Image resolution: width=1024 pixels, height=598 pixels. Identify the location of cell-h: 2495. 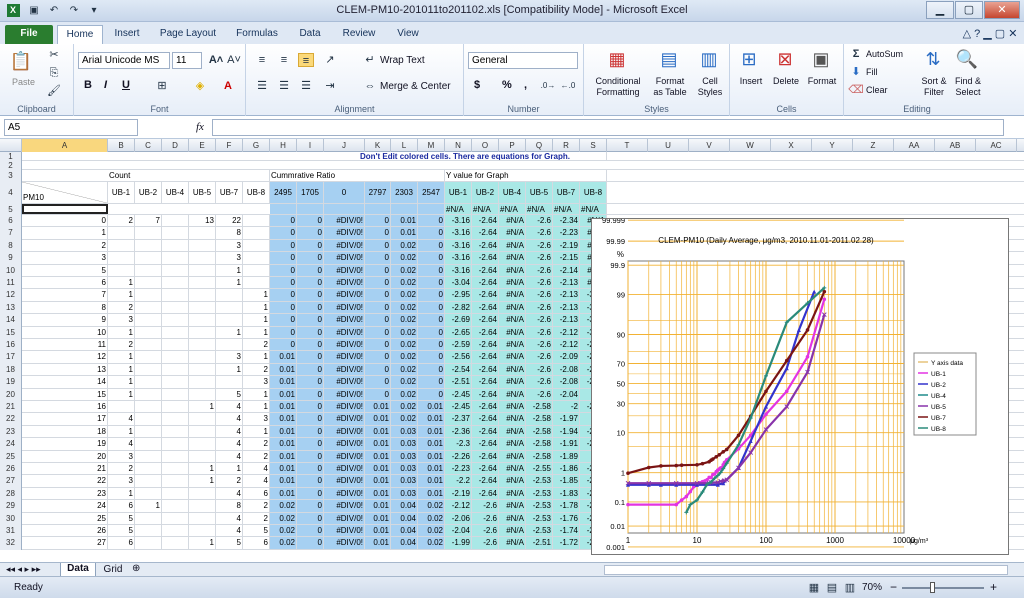
(283, 192).